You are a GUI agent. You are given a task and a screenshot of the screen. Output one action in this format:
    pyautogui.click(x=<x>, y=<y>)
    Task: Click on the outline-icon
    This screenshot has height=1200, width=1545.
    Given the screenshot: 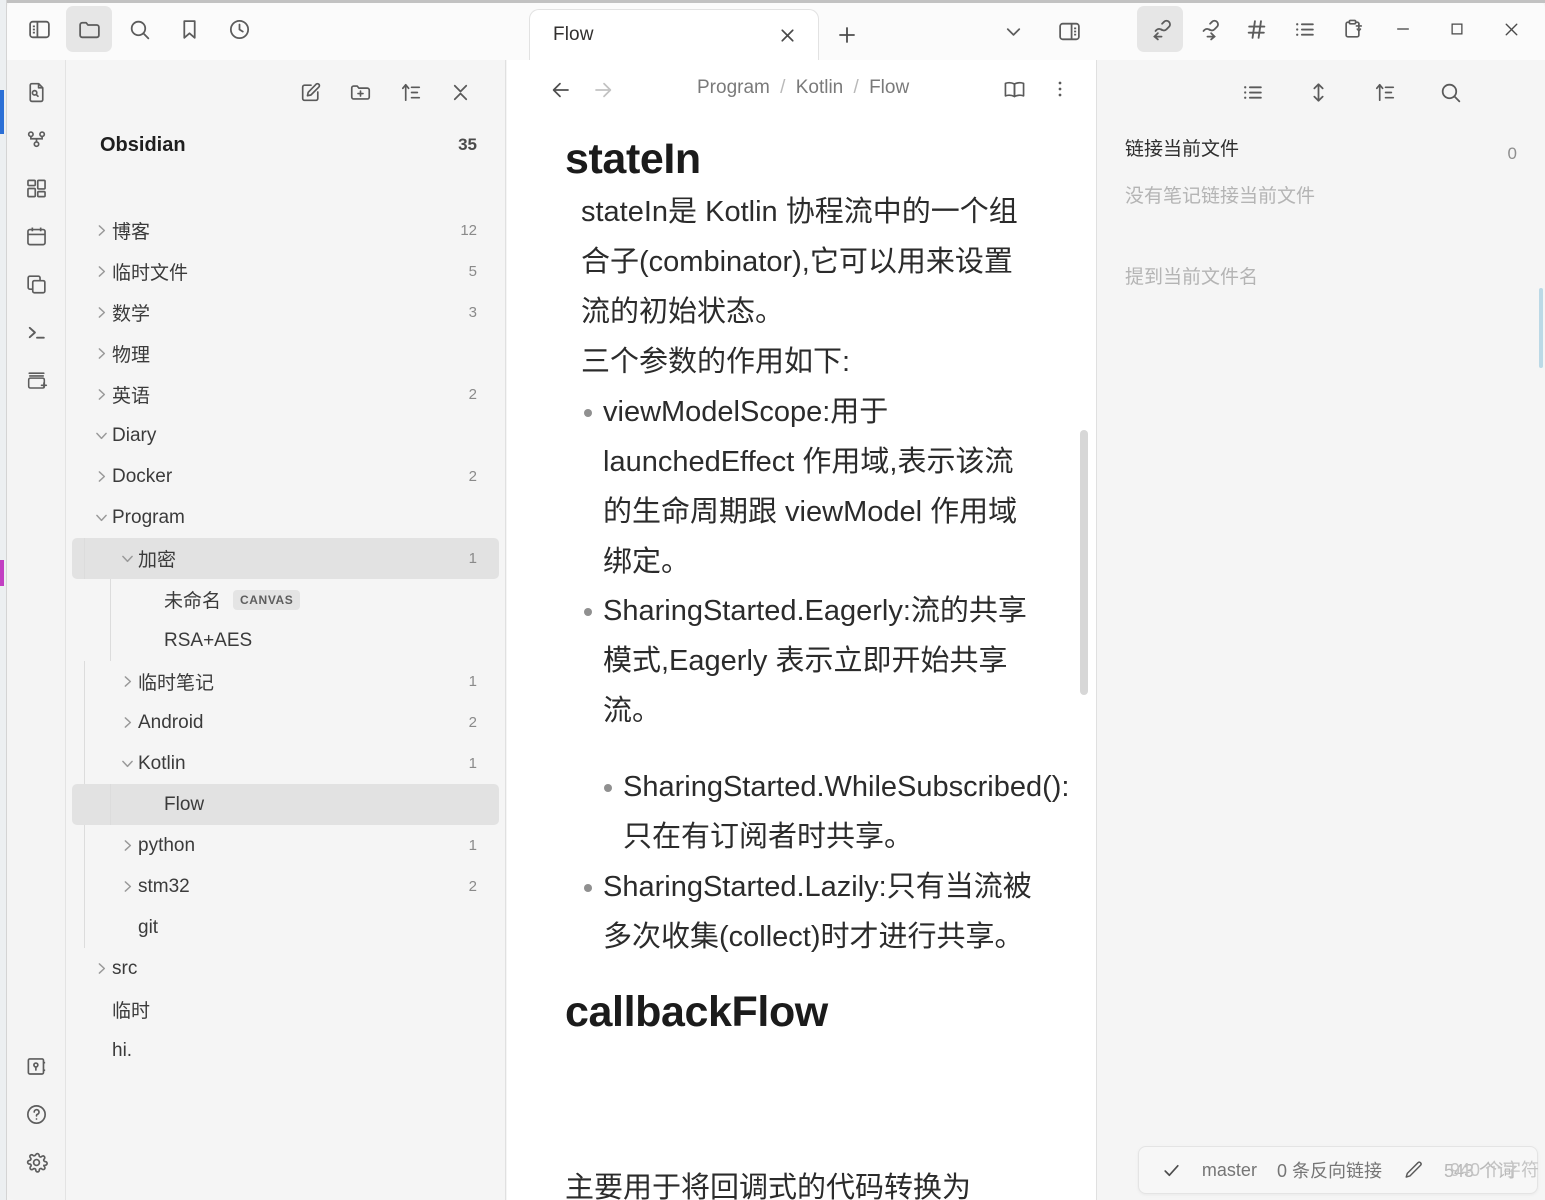 What is the action you would take?
    pyautogui.click(x=1304, y=29)
    